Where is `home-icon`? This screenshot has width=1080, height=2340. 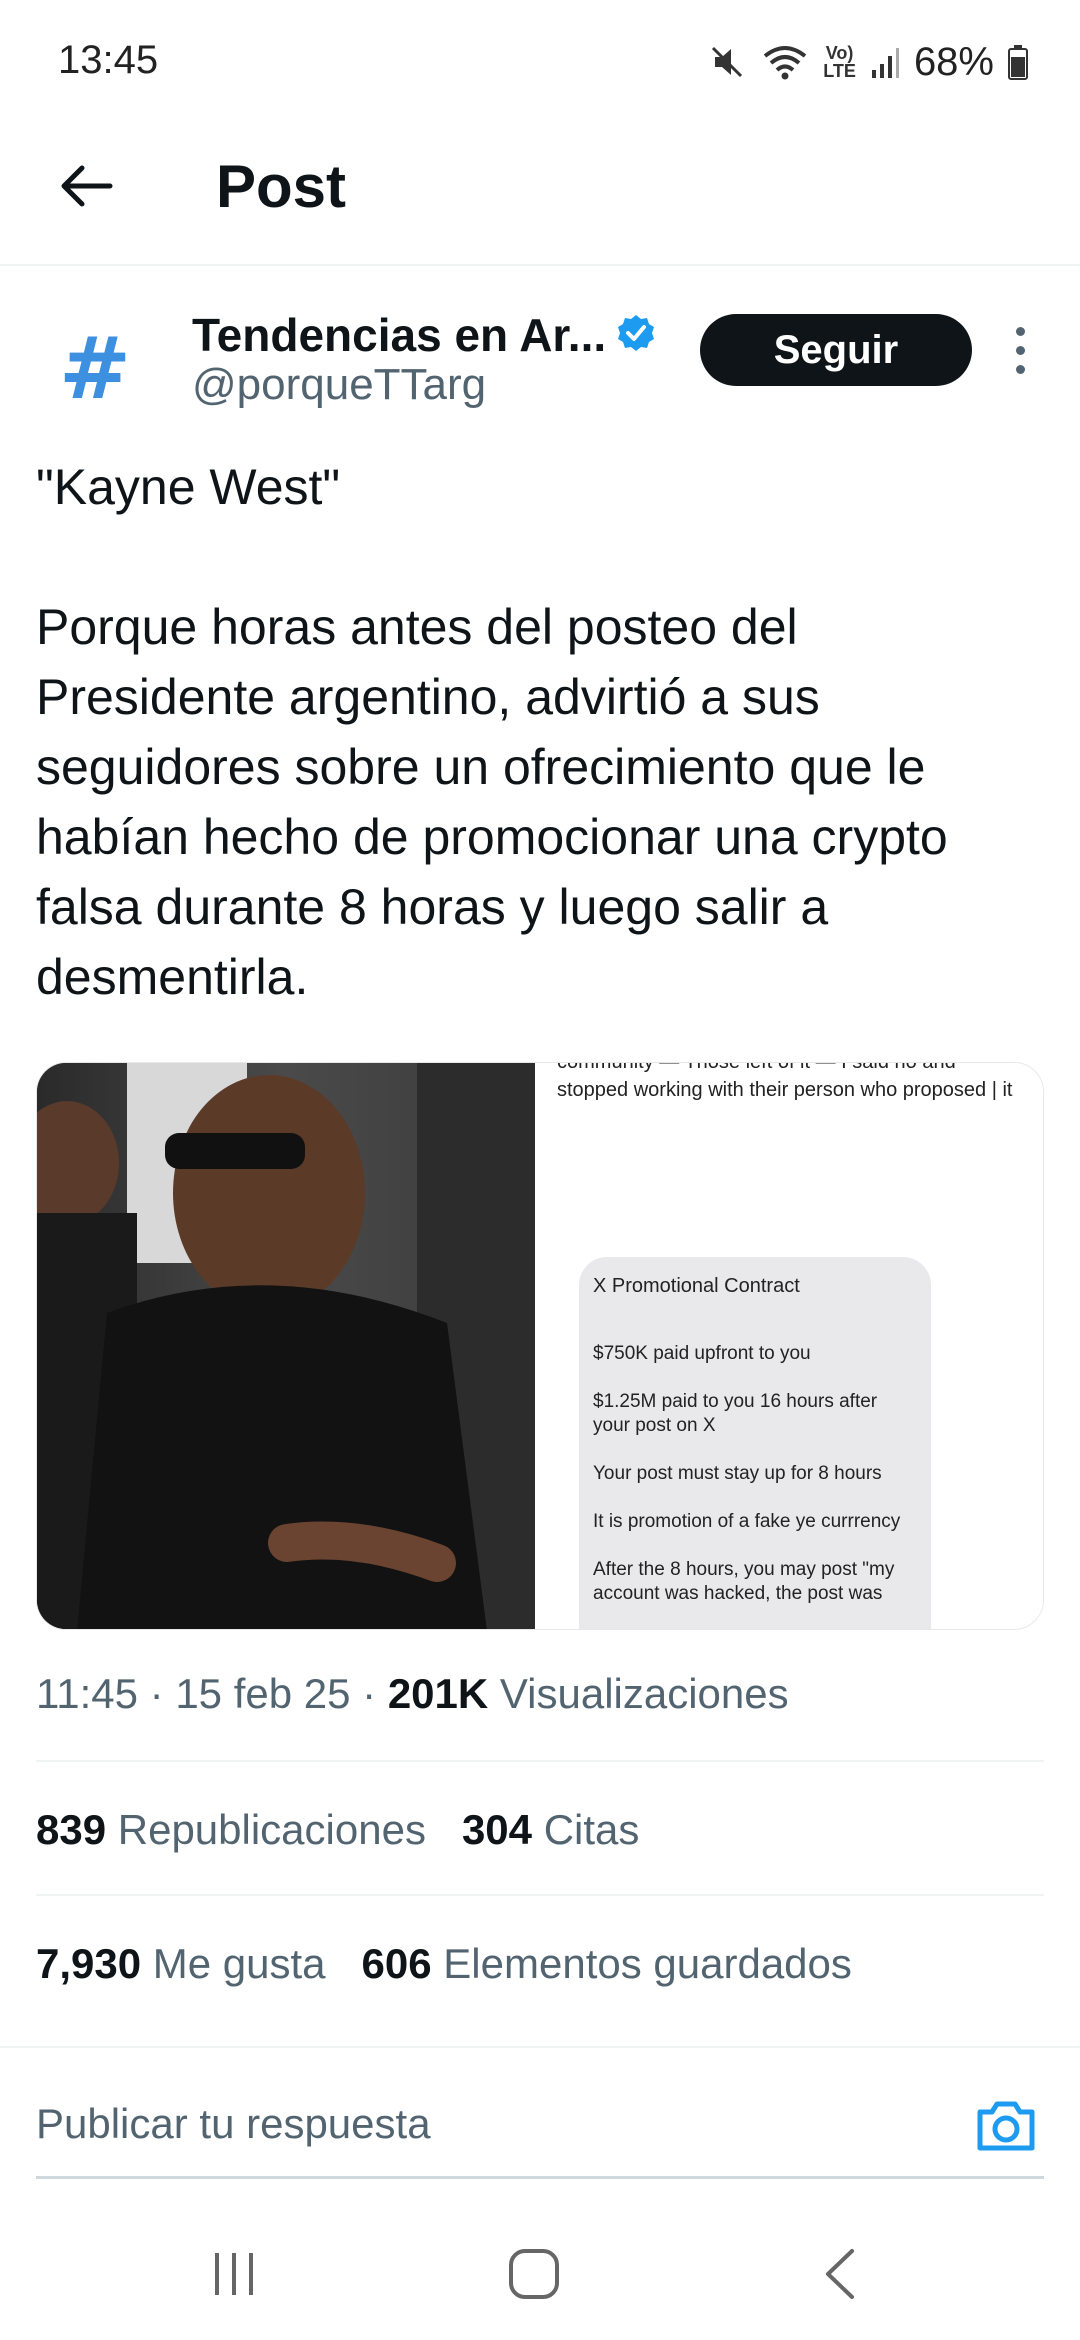 home-icon is located at coordinates (534, 2274).